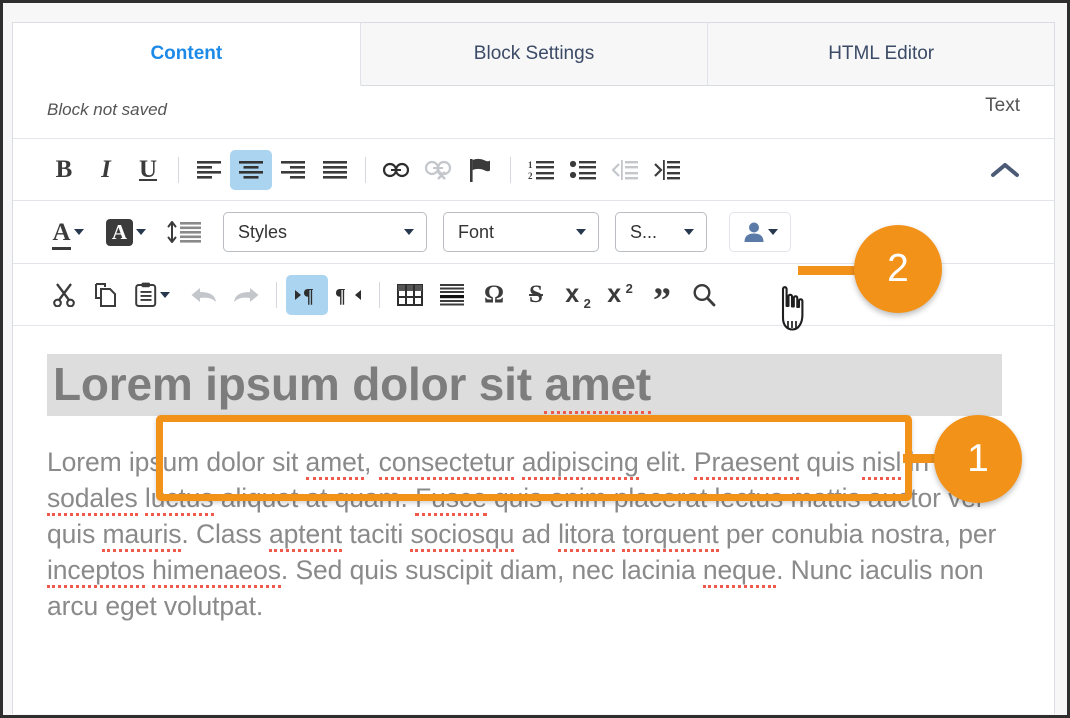 This screenshot has height=718, width=1070. I want to click on subscript-icon: x, so click(572, 294).